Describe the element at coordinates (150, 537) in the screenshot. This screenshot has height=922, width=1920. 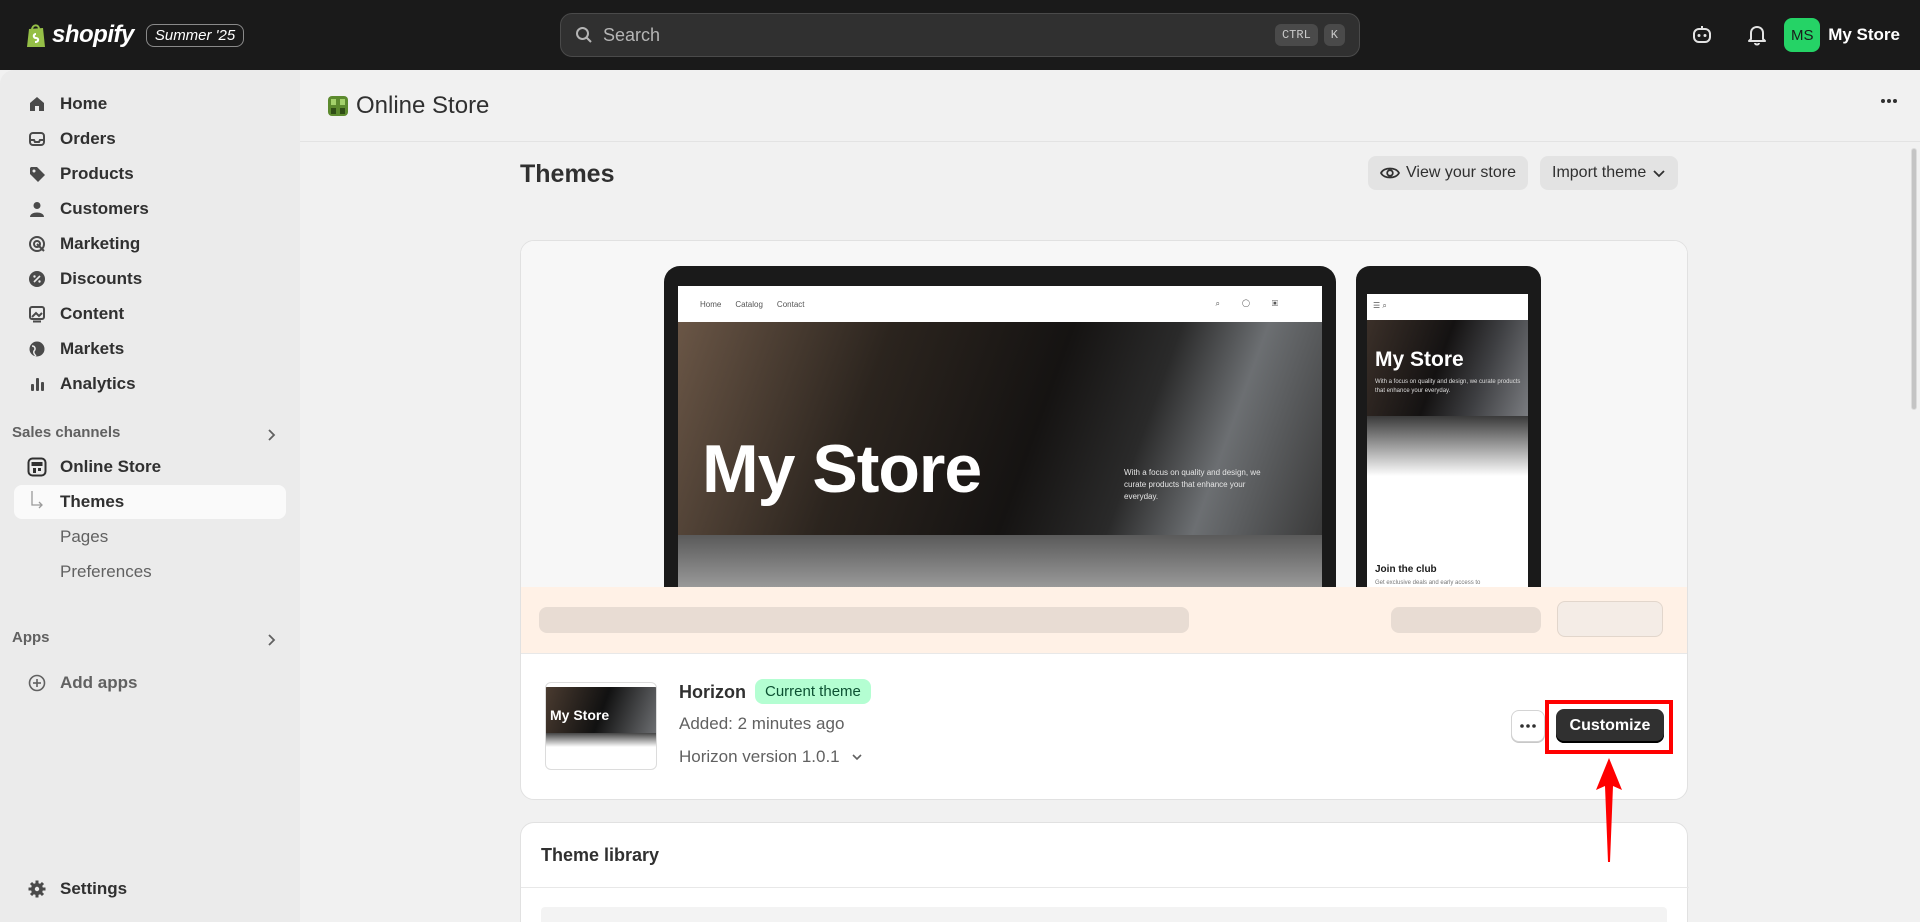
I see `sidebar-item-pages: Pages` at that location.